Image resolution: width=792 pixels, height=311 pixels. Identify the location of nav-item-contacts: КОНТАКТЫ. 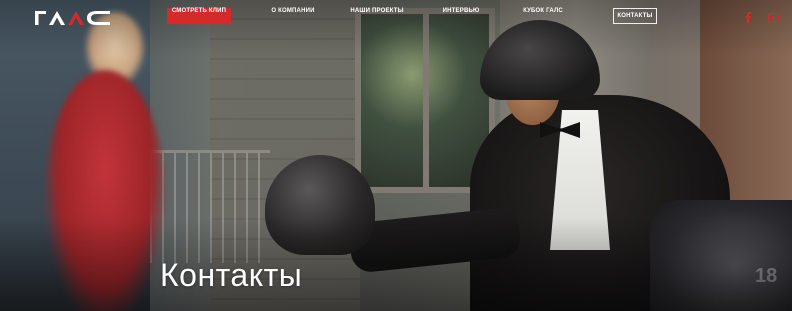
(635, 16).